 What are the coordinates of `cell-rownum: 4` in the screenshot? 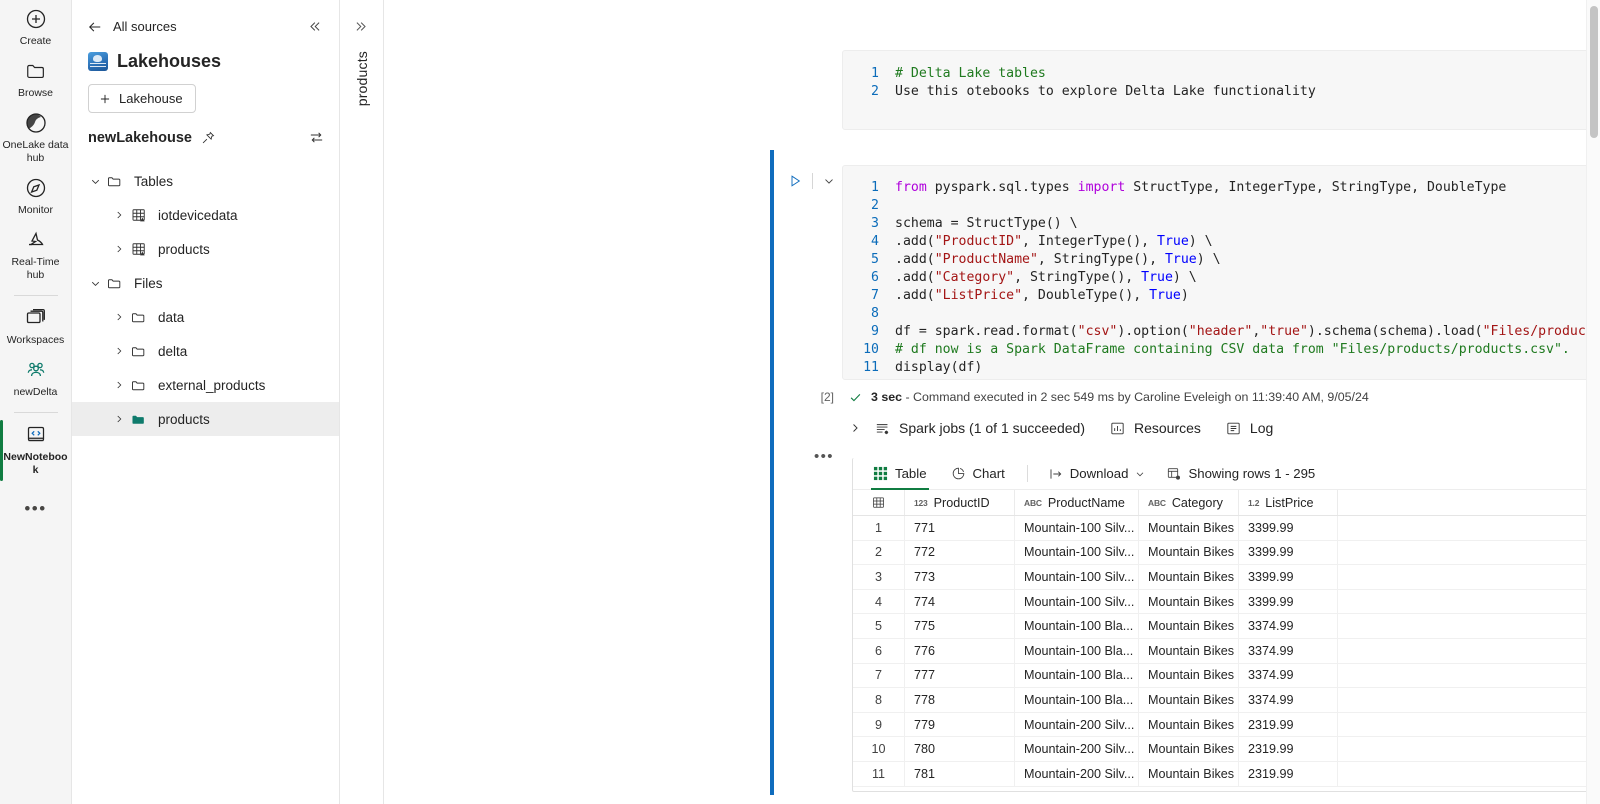 It's located at (879, 601).